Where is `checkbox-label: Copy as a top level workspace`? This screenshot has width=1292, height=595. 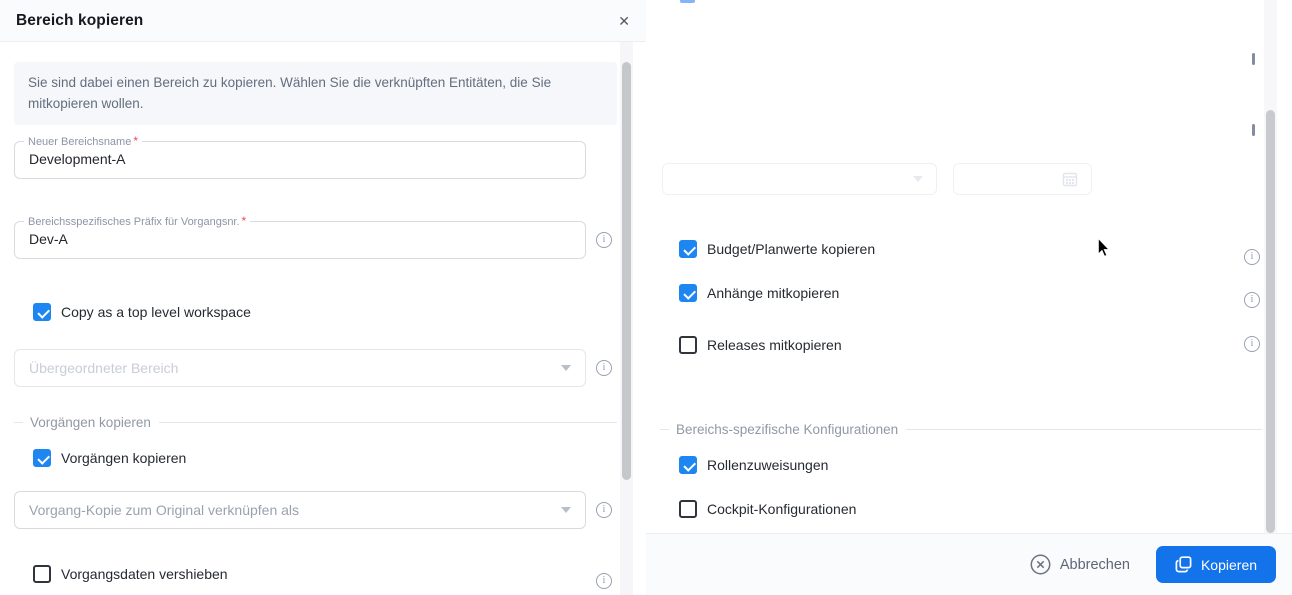 checkbox-label: Copy as a top level workspace is located at coordinates (156, 312).